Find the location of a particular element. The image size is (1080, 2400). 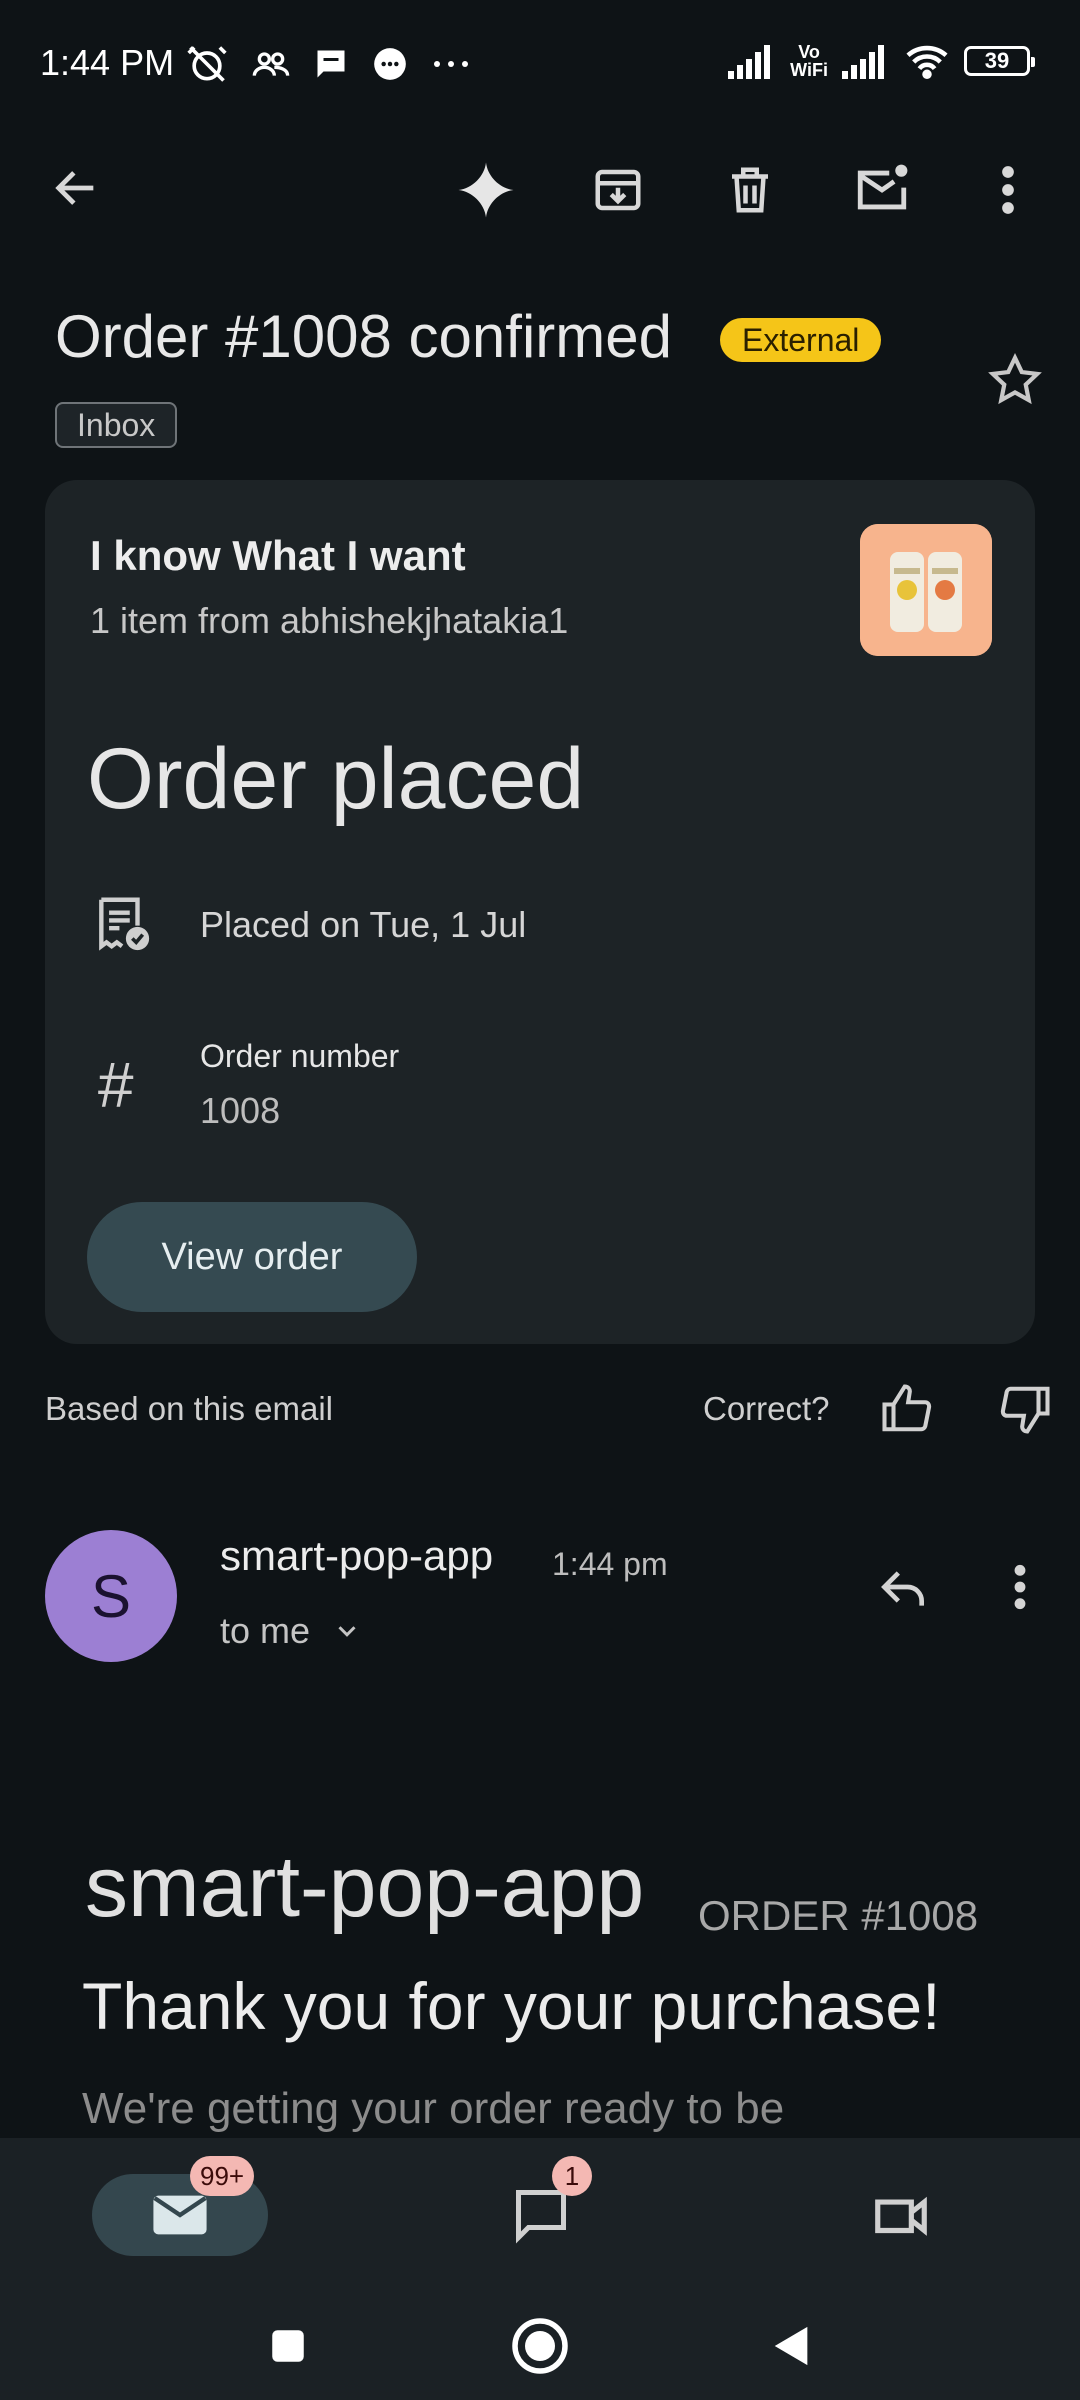

square-icon is located at coordinates (288, 2346).